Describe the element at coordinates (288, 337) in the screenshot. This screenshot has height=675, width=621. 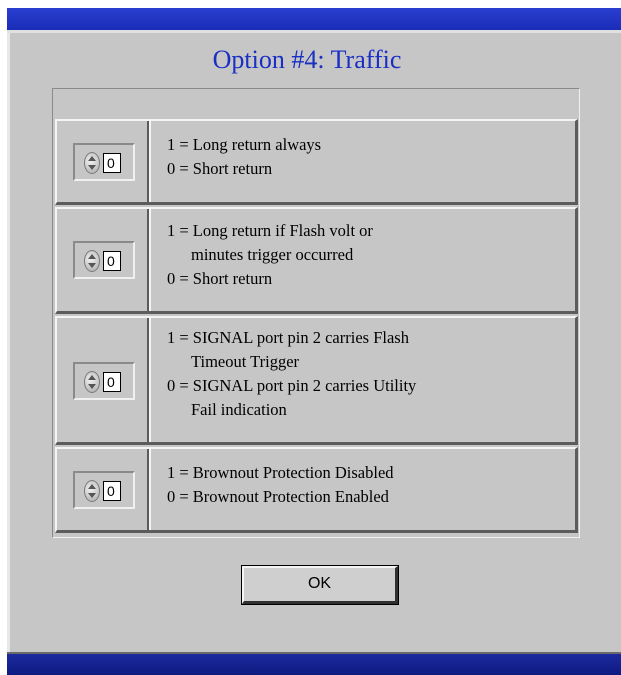
I see `option-line: 1 = SIGNAL port pin 2 carries Flash` at that location.